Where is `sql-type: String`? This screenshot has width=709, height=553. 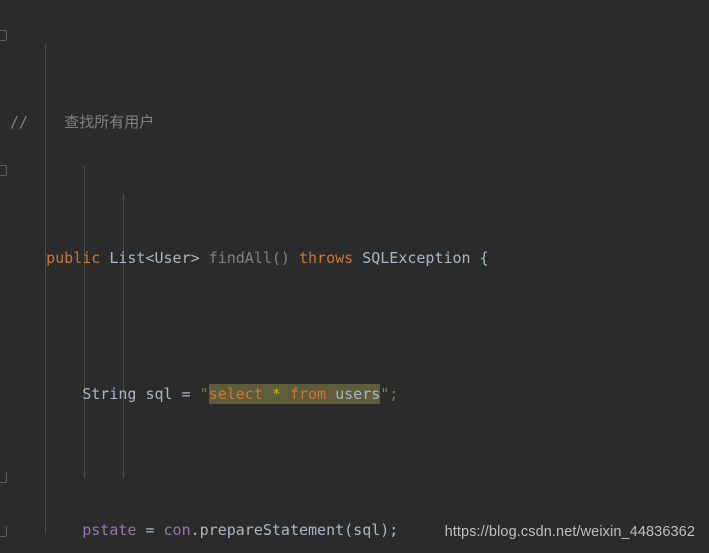
sql-type: String is located at coordinates (109, 393).